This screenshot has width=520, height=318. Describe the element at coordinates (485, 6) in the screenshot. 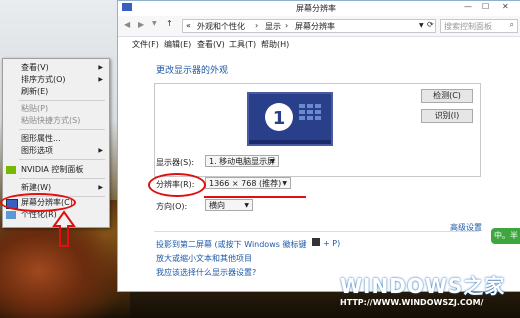

I see `maximize-button: ☐` at that location.